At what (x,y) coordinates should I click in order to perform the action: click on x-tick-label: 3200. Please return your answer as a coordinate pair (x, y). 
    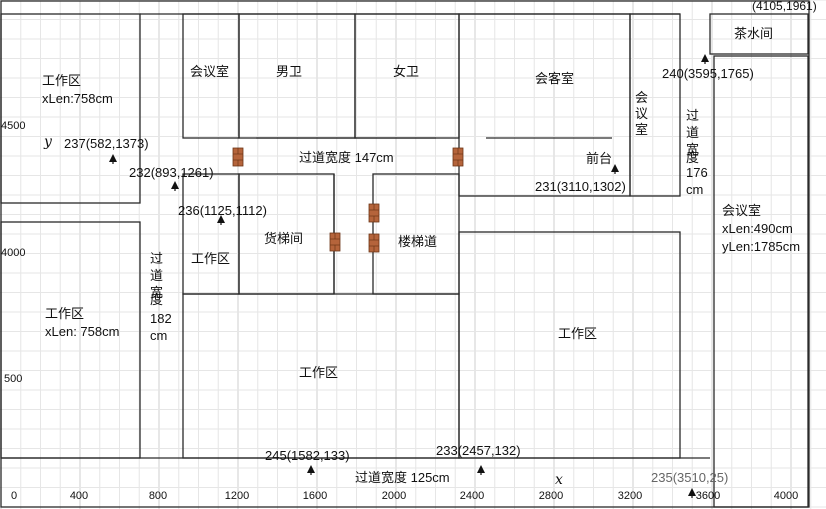
    Looking at the image, I should click on (630, 496).